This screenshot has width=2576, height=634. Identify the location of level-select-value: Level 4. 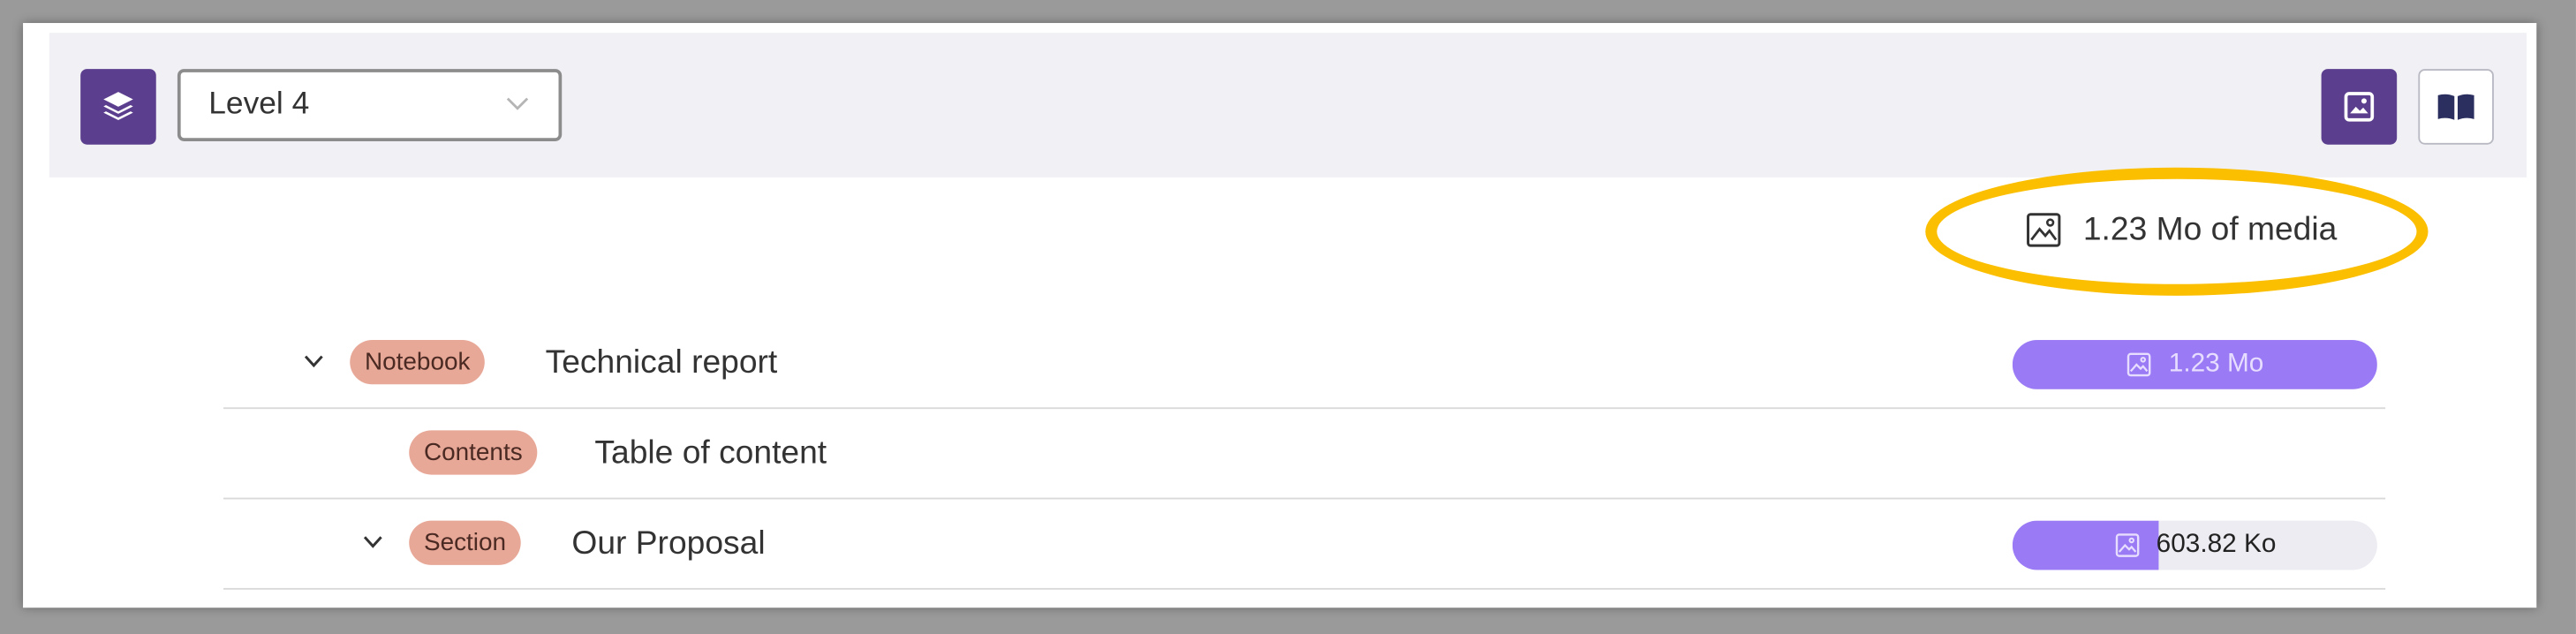
(259, 105).